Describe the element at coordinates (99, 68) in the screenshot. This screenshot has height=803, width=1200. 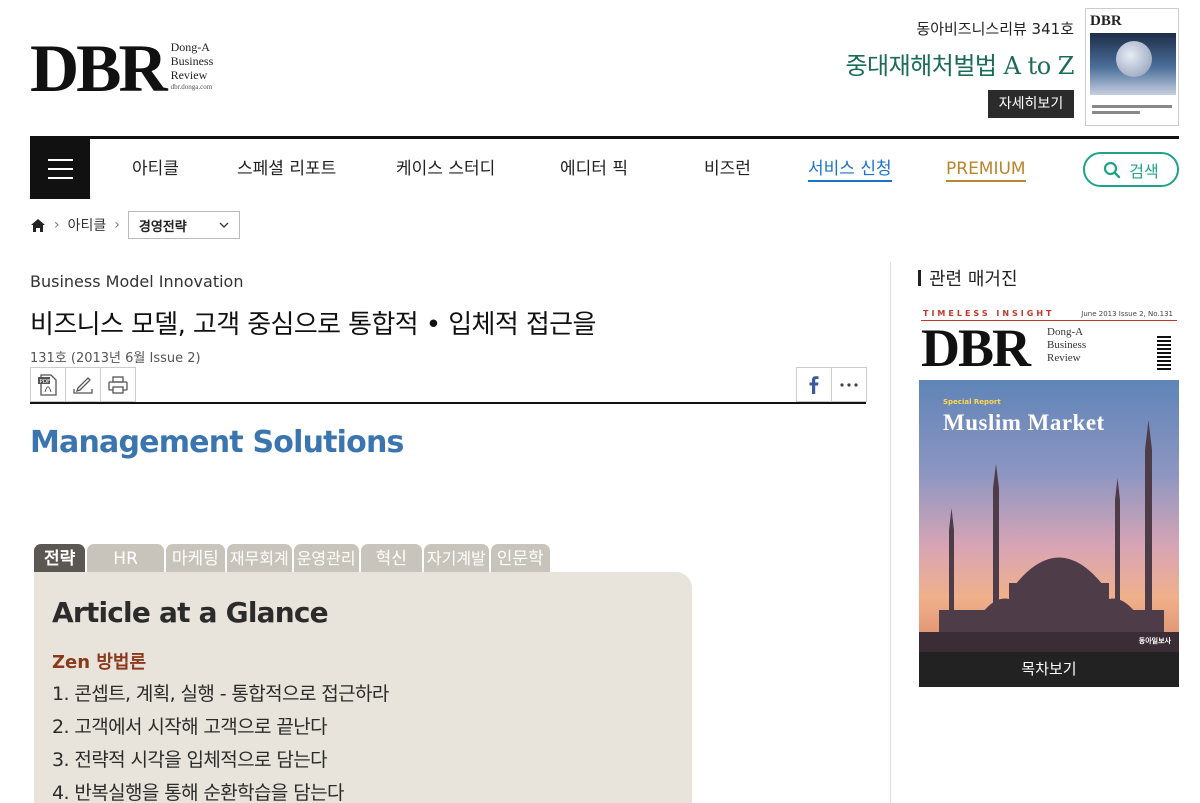
I see `logo-wordmark: DBR` at that location.